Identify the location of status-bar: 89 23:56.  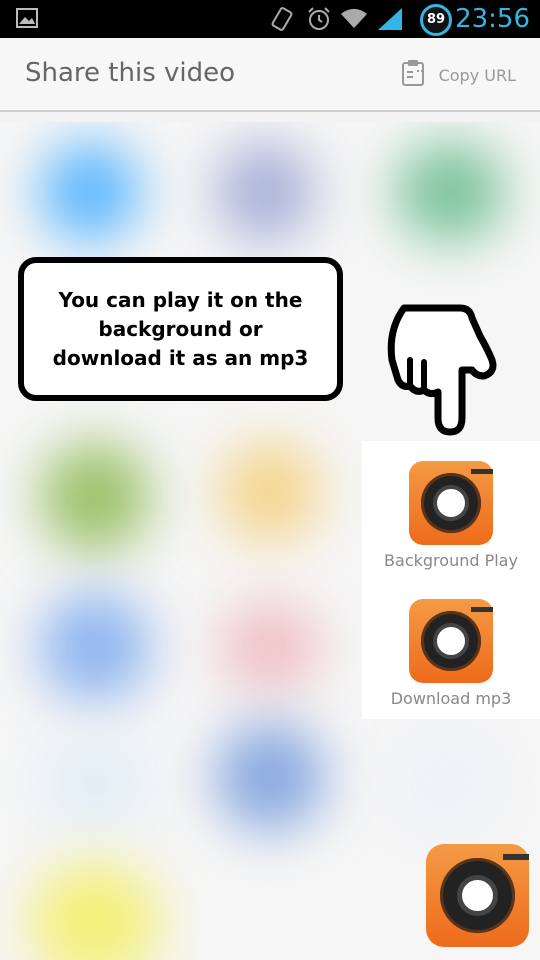
(270, 19).